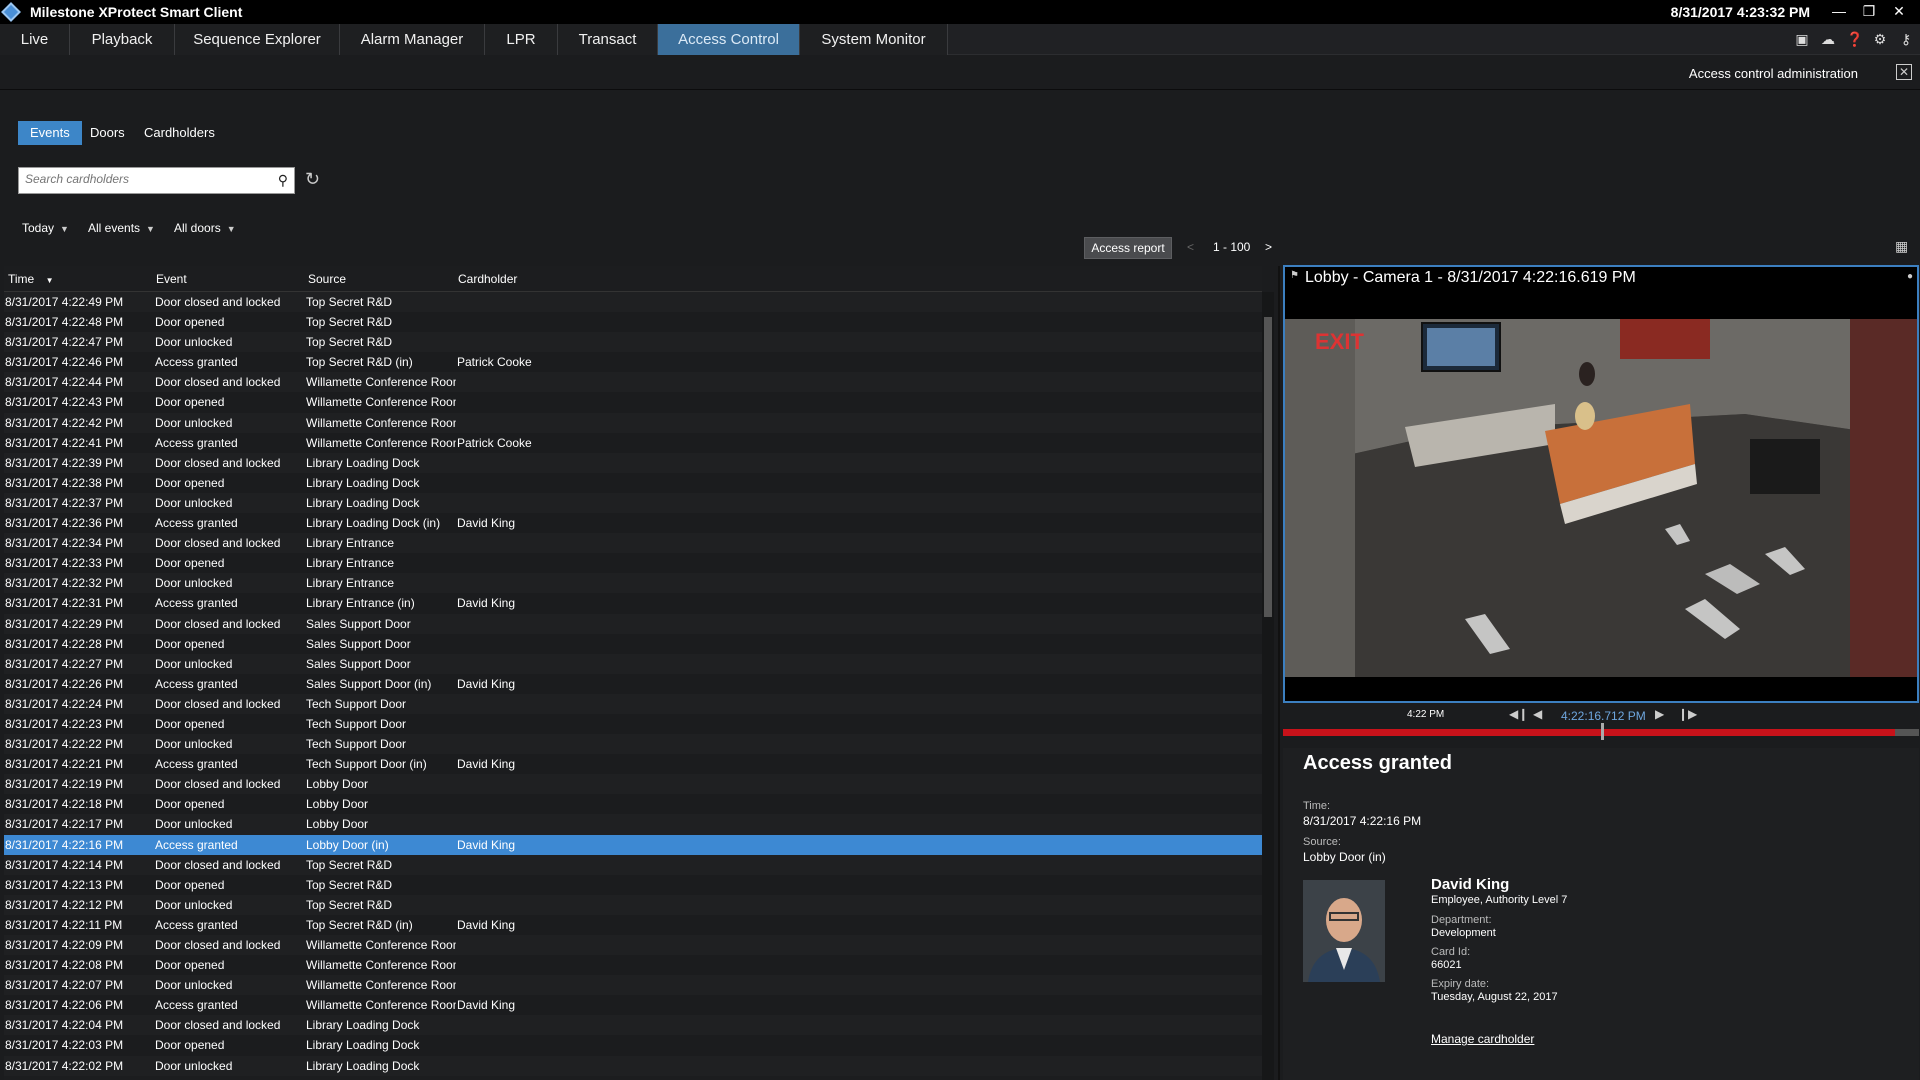 The width and height of the screenshot is (1920, 1080). What do you see at coordinates (1828, 39) in the screenshot?
I see `cloud-icon: ☁` at bounding box center [1828, 39].